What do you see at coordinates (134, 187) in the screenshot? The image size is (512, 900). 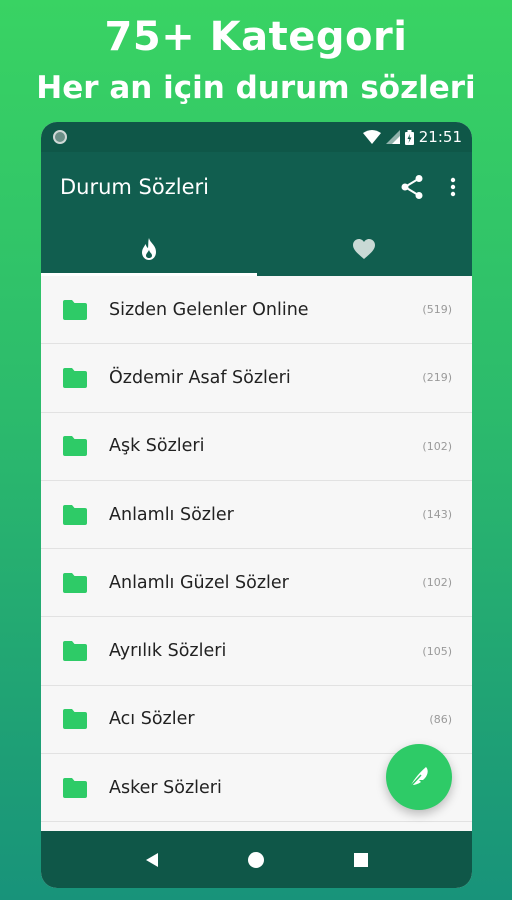 I see `app-title: Durum Sözleri` at bounding box center [134, 187].